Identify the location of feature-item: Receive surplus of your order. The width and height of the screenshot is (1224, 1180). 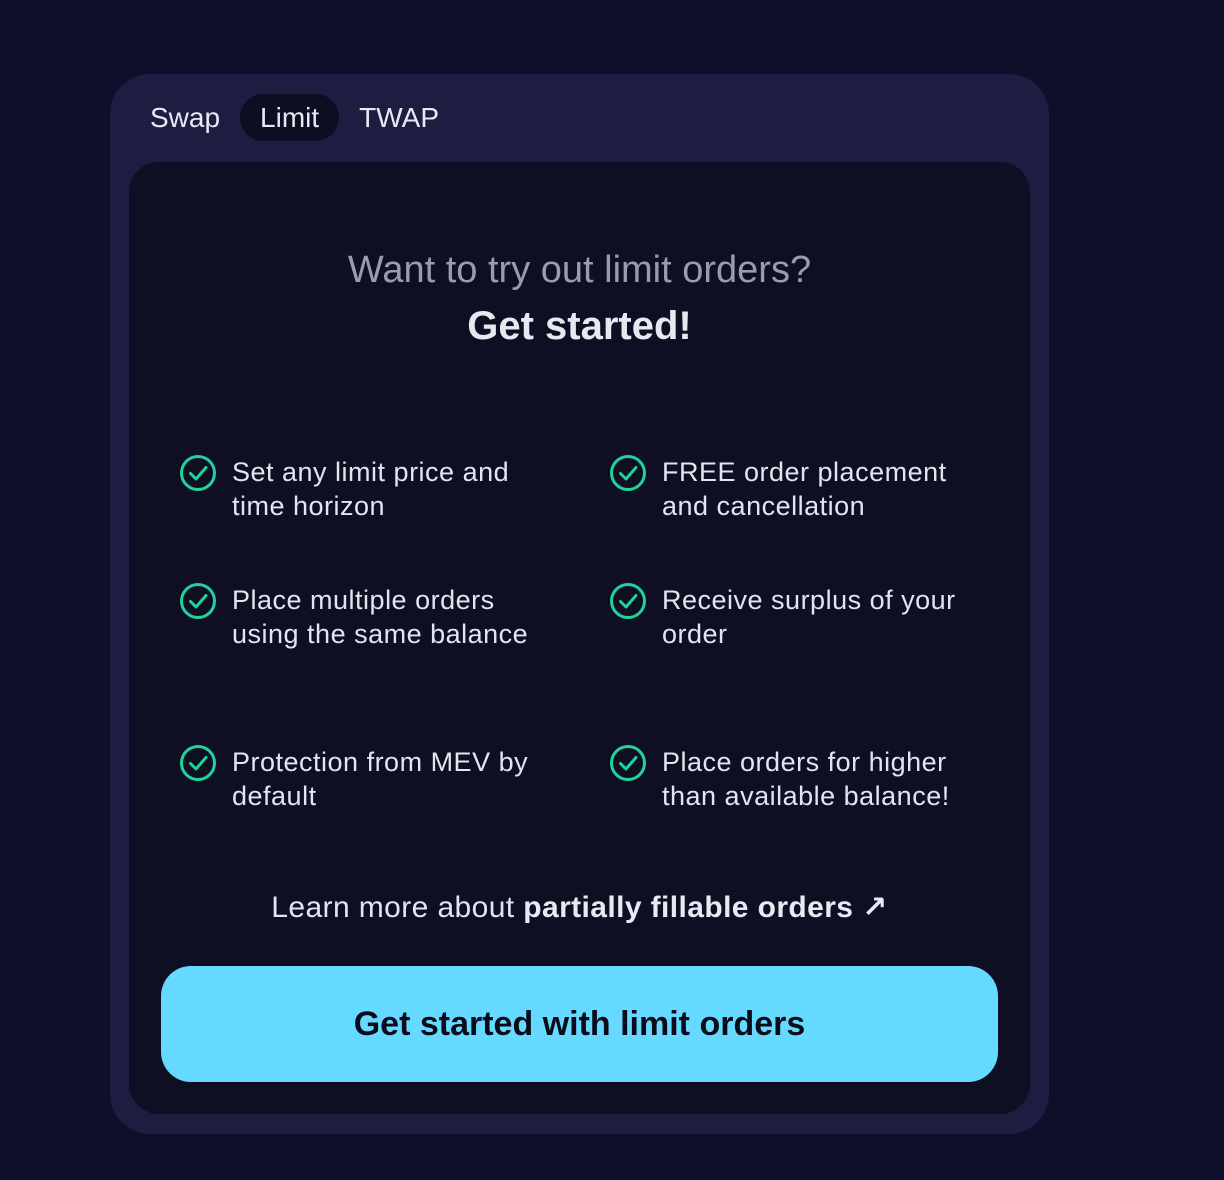
(799, 617).